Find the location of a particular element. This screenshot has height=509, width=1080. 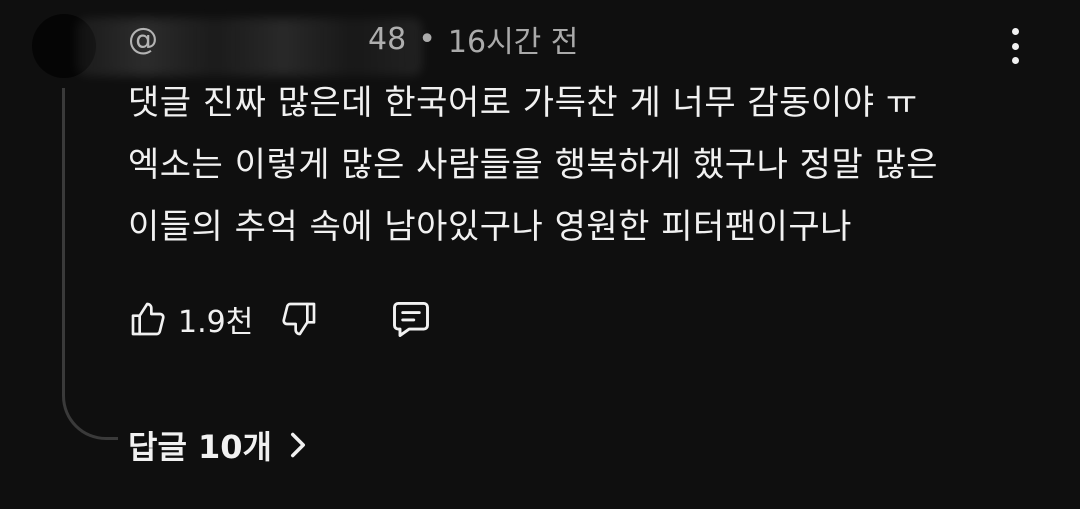

comment-line: 이들의 추억 속에 남아있구나 영원한 피터팬이구나 is located at coordinates (490, 227).